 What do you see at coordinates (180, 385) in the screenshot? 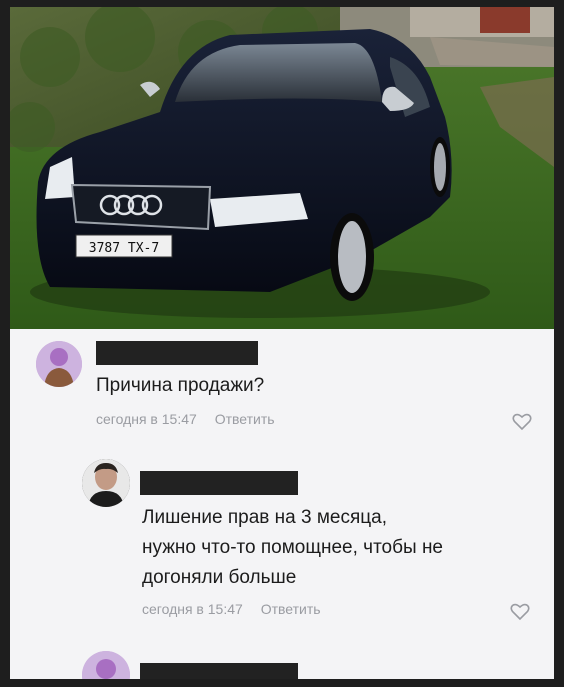
I see `comment-text: Причина продажи?` at bounding box center [180, 385].